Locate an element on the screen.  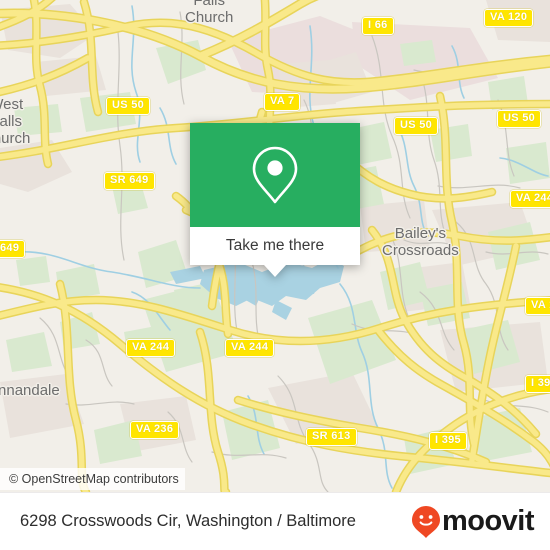
road-shield: VA 7 is located at coordinates (282, 102).